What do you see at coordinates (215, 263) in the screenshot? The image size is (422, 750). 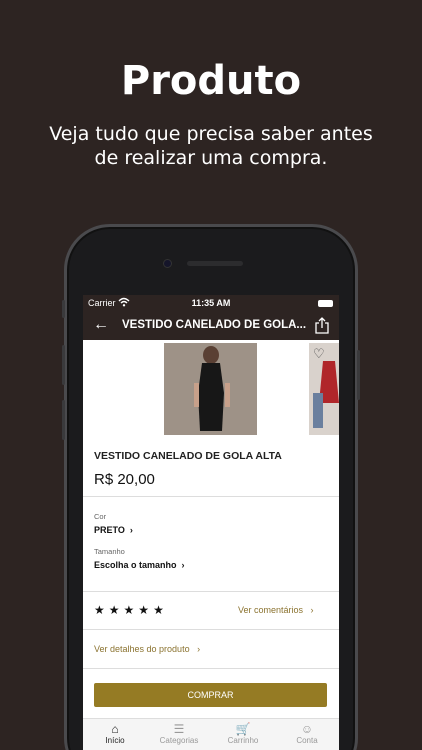 I see `speaker-grille` at bounding box center [215, 263].